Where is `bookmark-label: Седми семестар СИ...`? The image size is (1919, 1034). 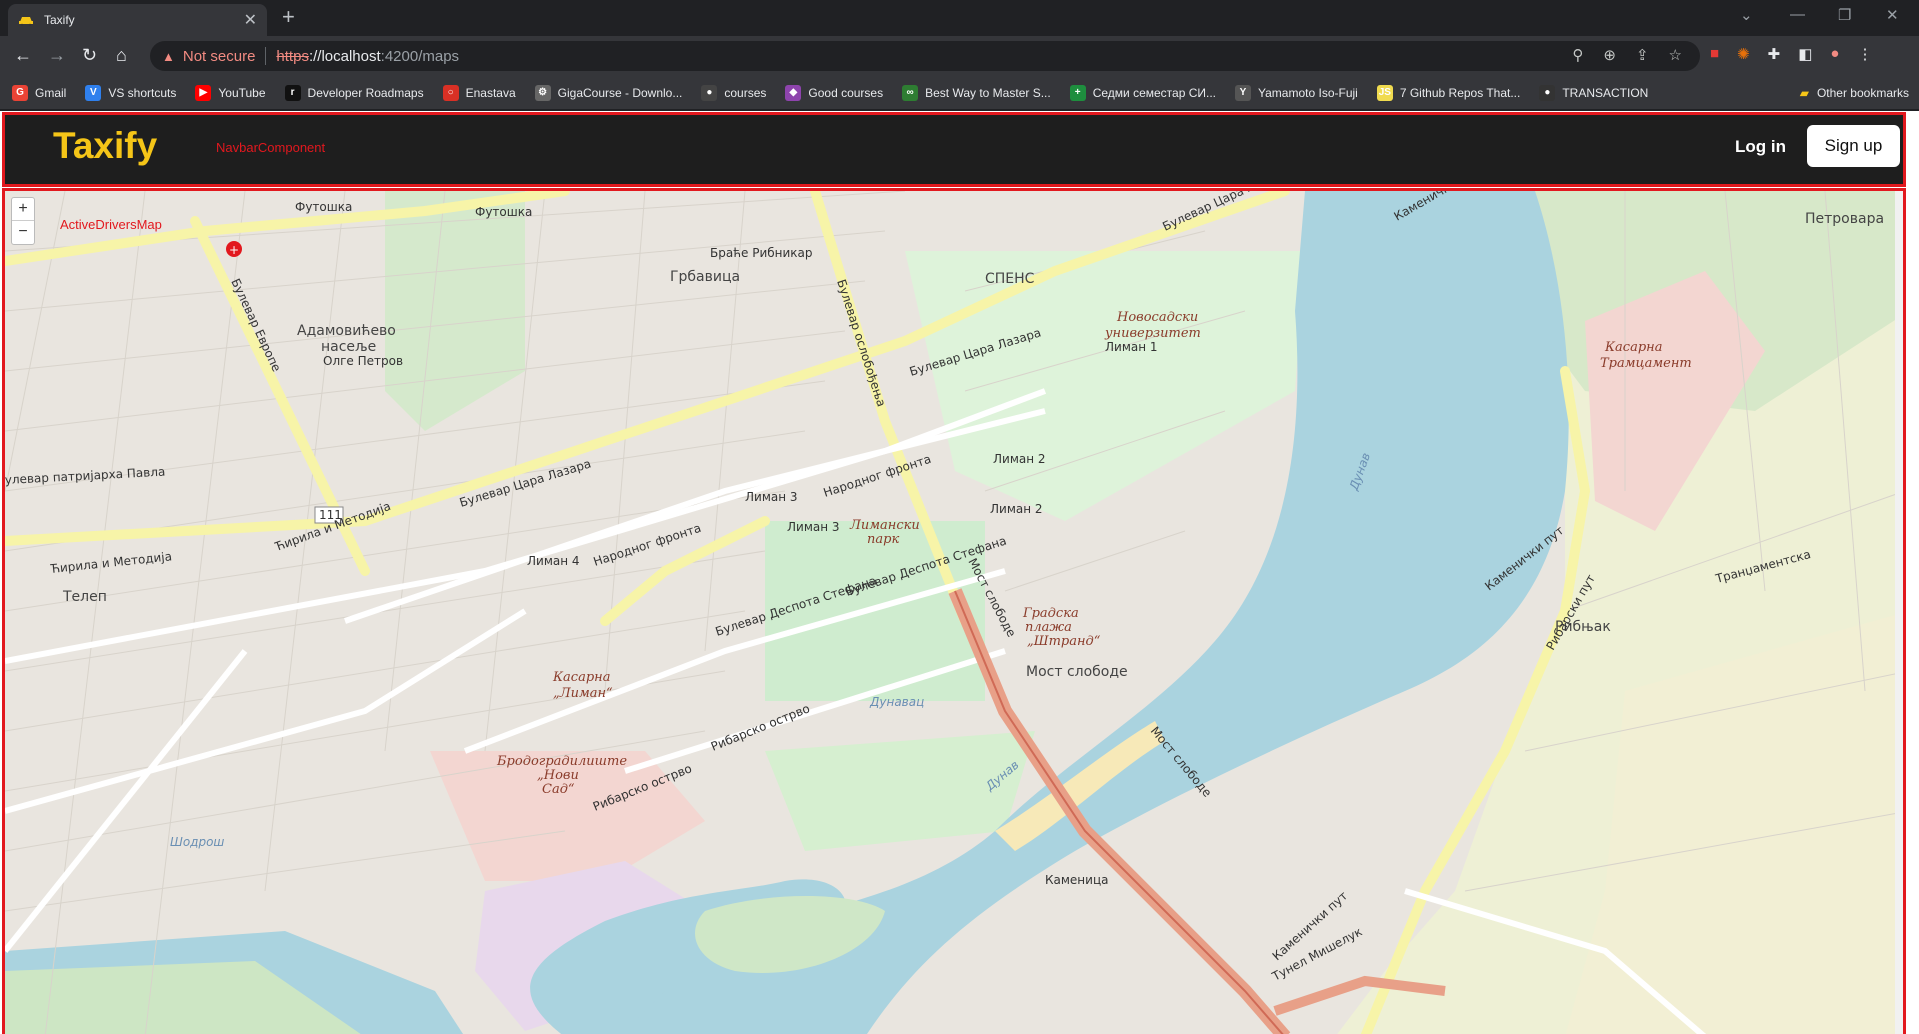
bookmark-label: Седми семестар СИ... is located at coordinates (1154, 92).